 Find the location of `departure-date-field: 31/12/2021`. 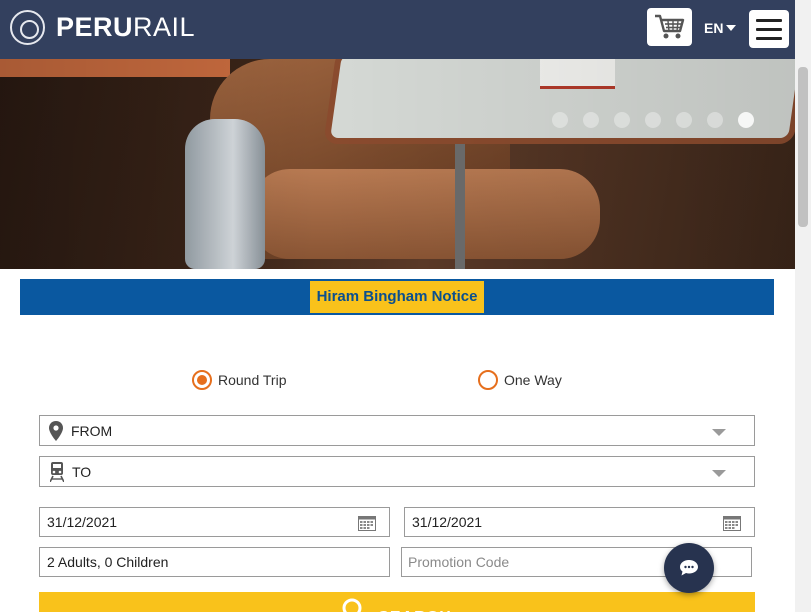

departure-date-field: 31/12/2021 is located at coordinates (214, 522).